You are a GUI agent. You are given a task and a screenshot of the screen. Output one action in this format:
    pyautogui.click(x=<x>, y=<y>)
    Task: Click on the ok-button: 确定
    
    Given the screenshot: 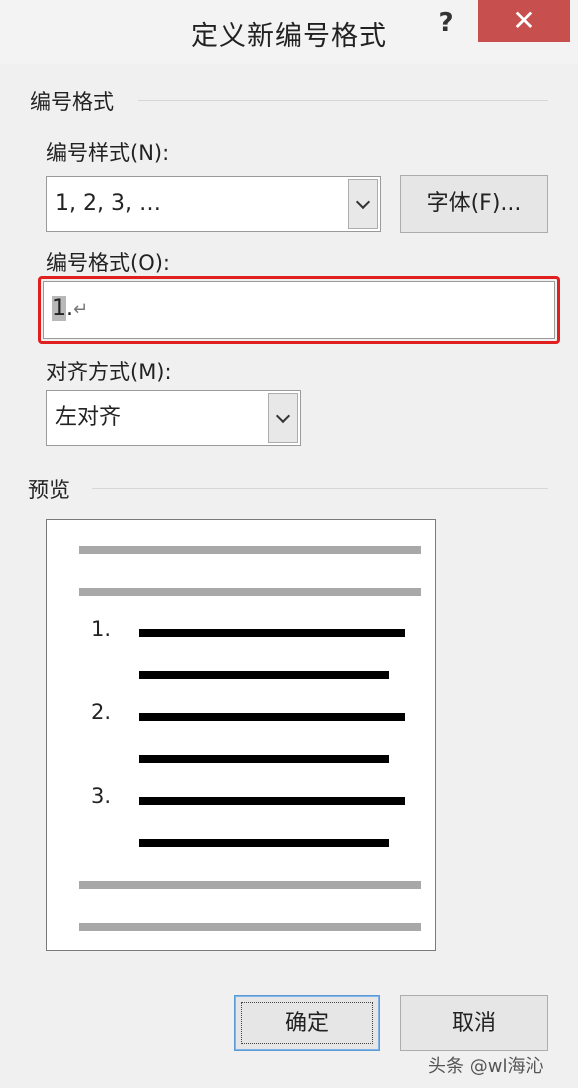 What is the action you would take?
    pyautogui.click(x=307, y=1023)
    